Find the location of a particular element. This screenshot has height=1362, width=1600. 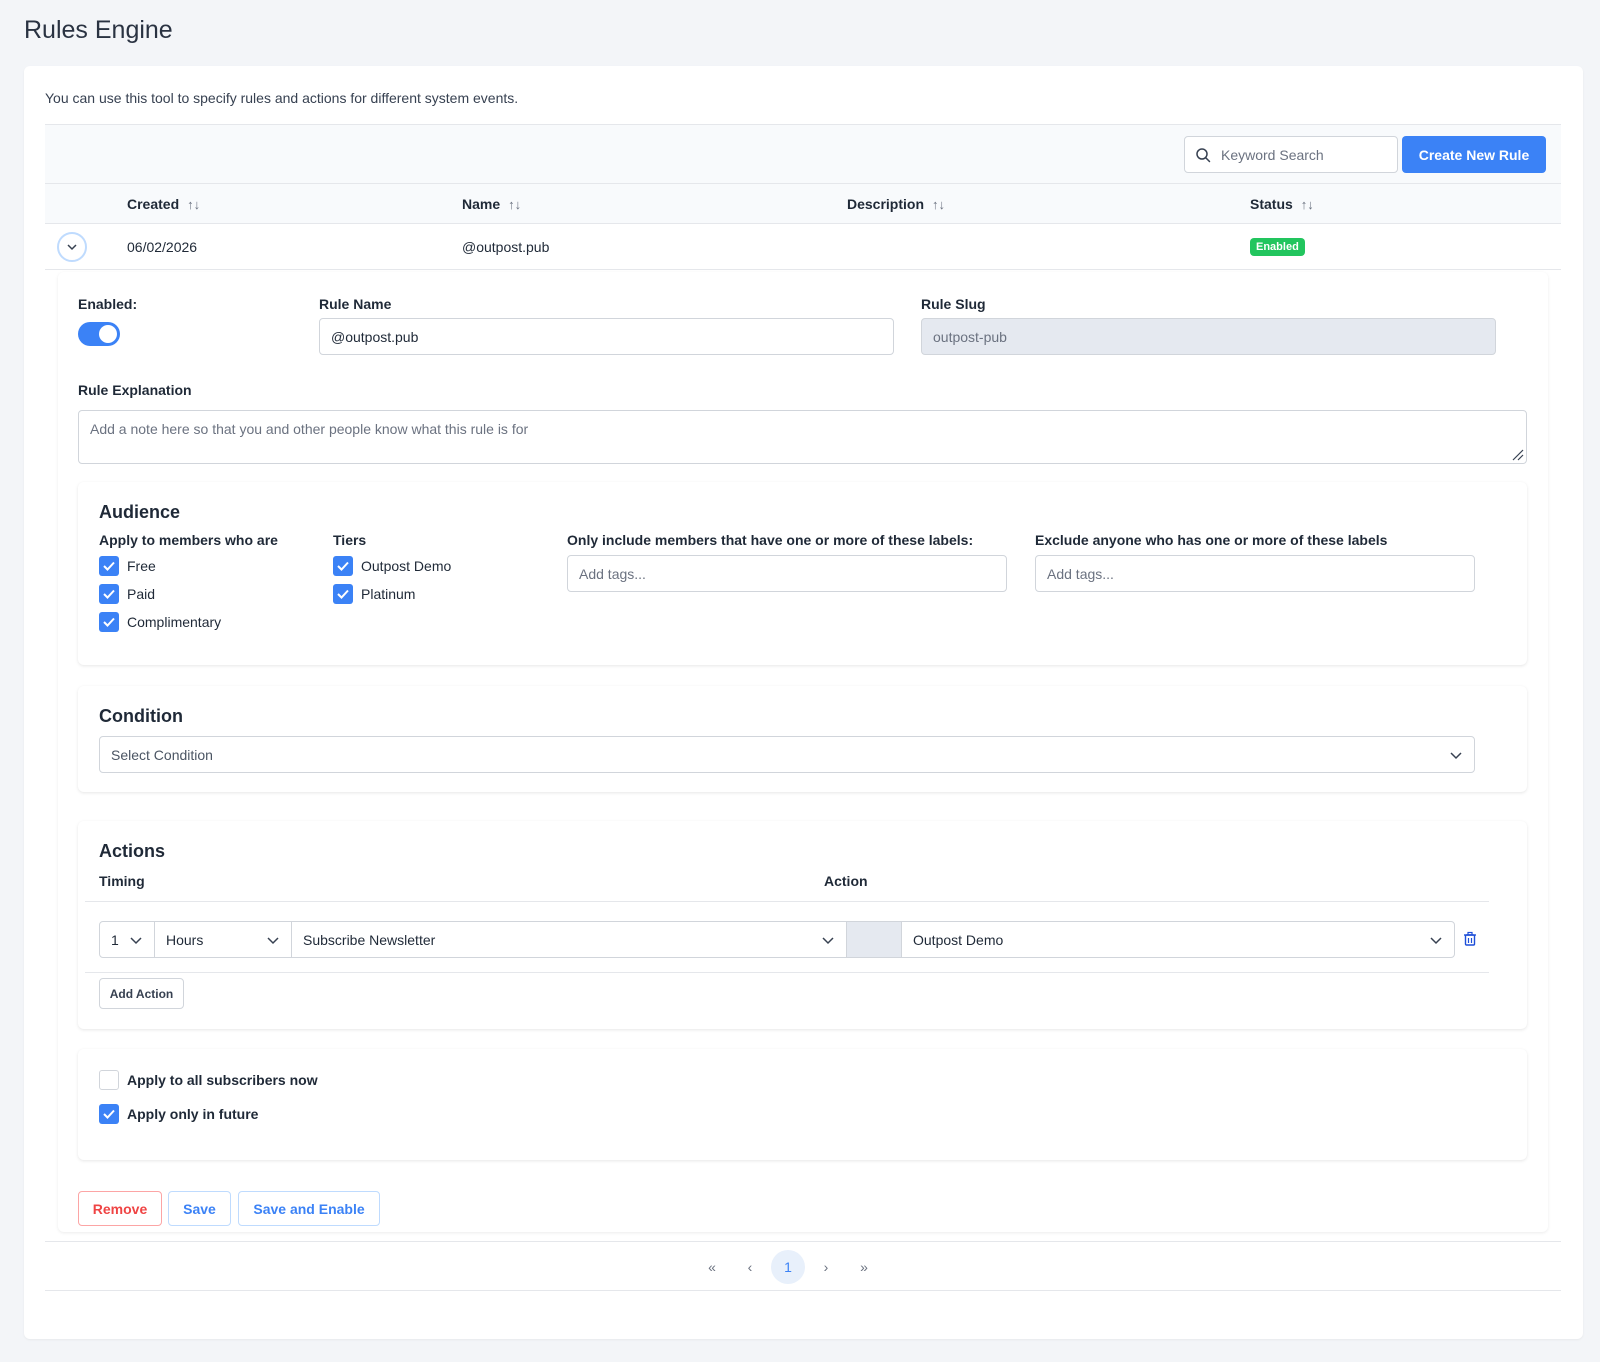

create-new-rule-button: Create New Rule is located at coordinates (1474, 154).